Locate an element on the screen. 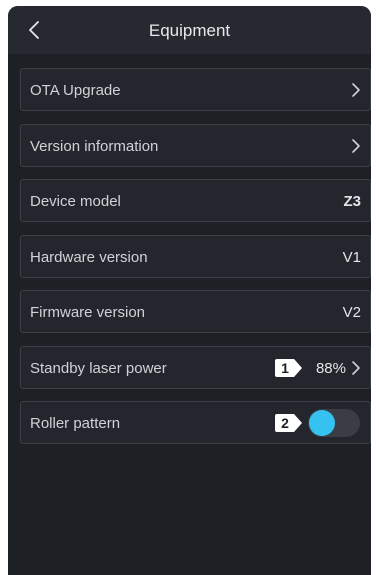 The width and height of the screenshot is (379, 575). firmware-version-row: Firmware version V2 is located at coordinates (195, 311).